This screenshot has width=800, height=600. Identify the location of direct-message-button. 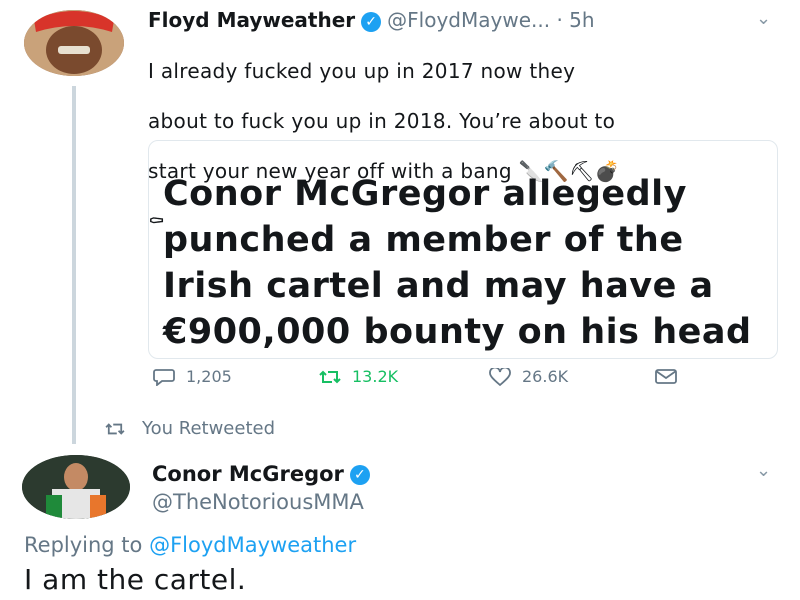
(666, 376).